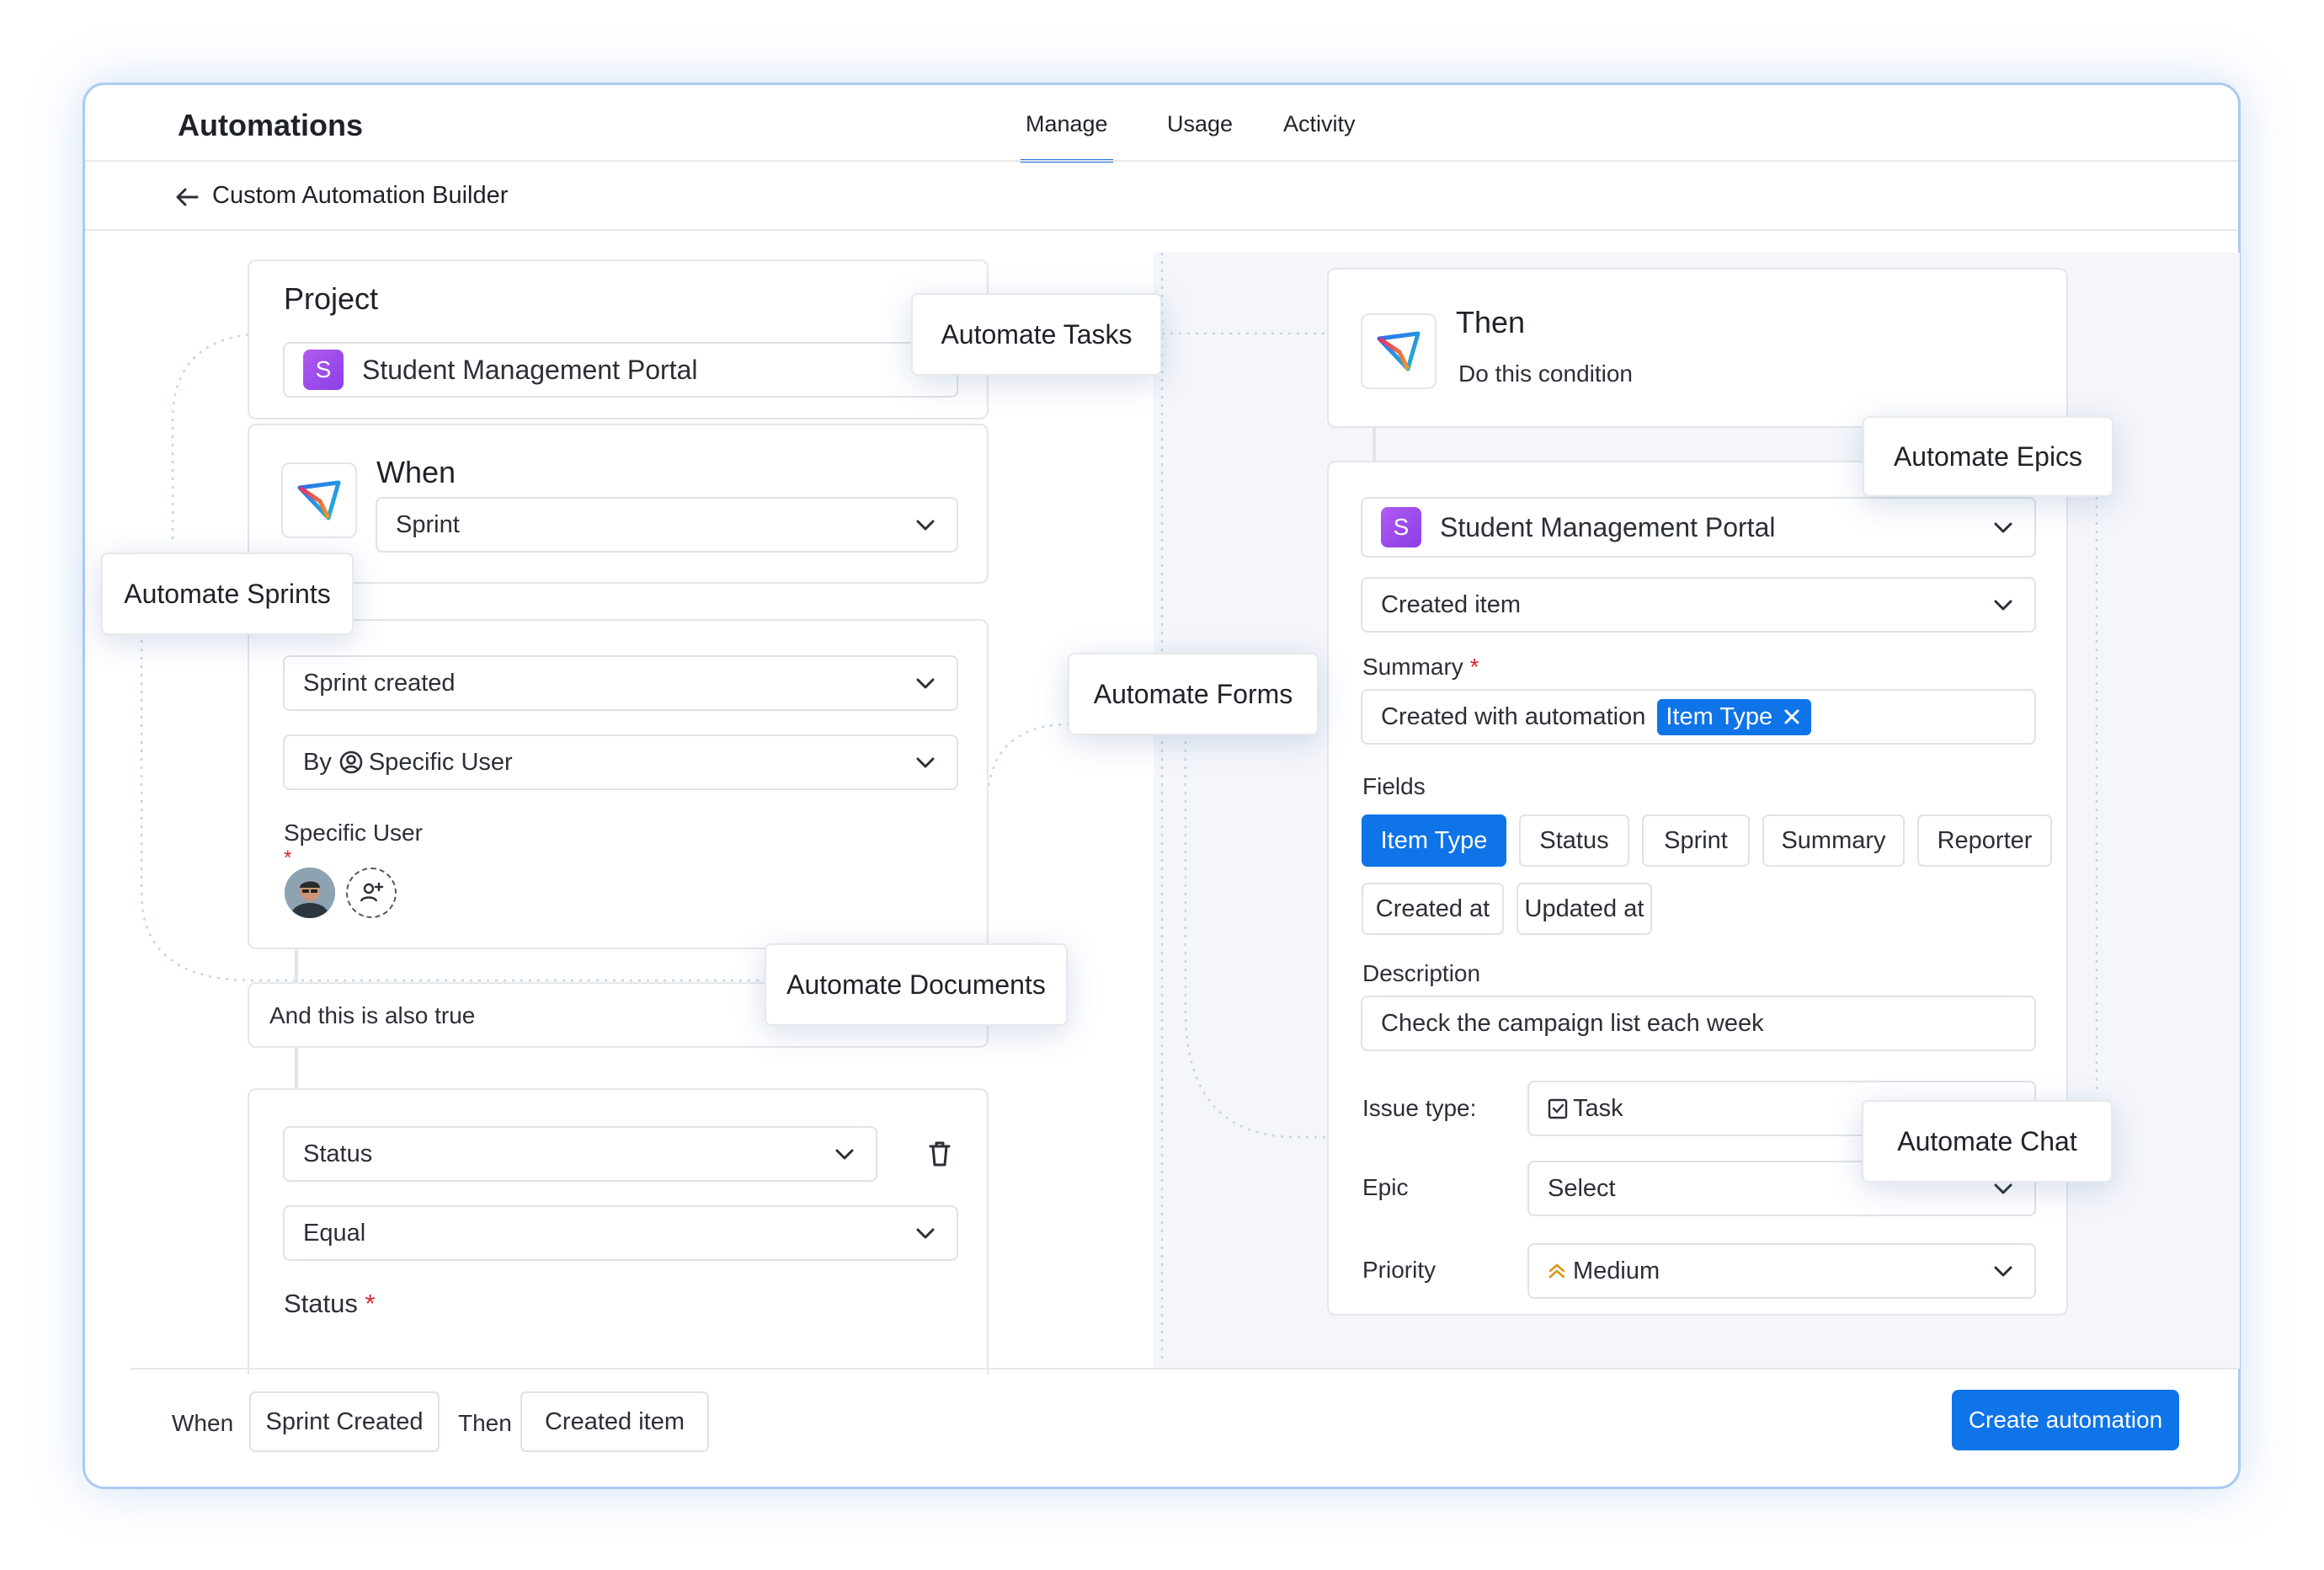 This screenshot has height=1570, width=2324. I want to click on user-circle-icon, so click(351, 762).